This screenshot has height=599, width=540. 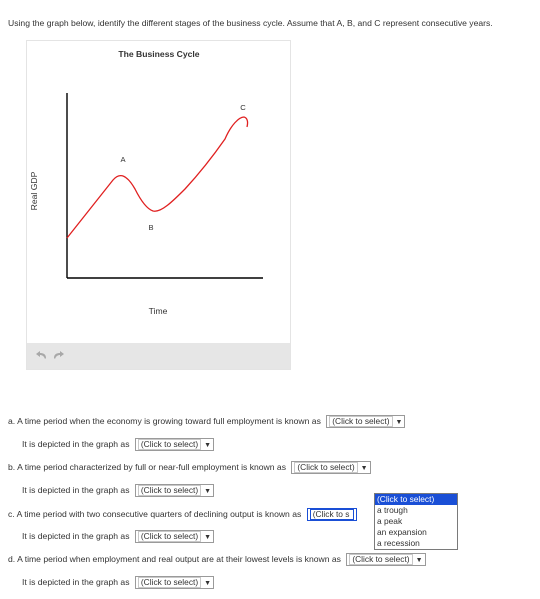 What do you see at coordinates (76, 489) in the screenshot?
I see `question-b-depicted-text: It is depicted in the graph as` at bounding box center [76, 489].